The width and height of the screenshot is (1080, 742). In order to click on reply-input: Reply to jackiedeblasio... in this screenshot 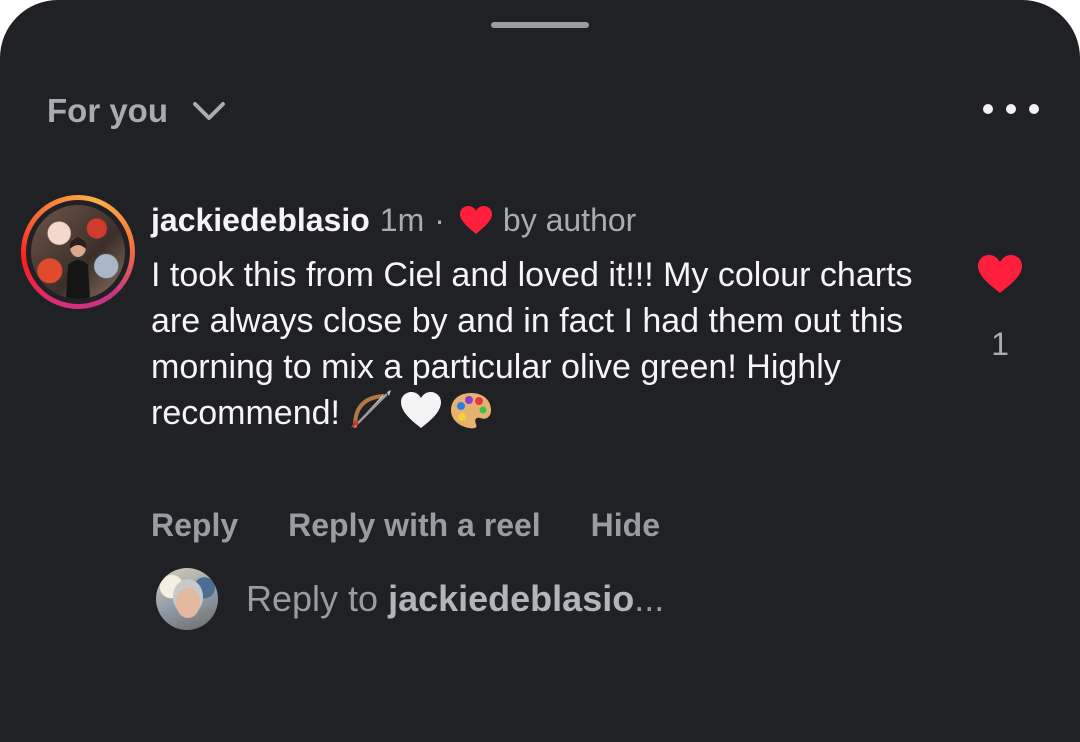, I will do `click(455, 599)`.